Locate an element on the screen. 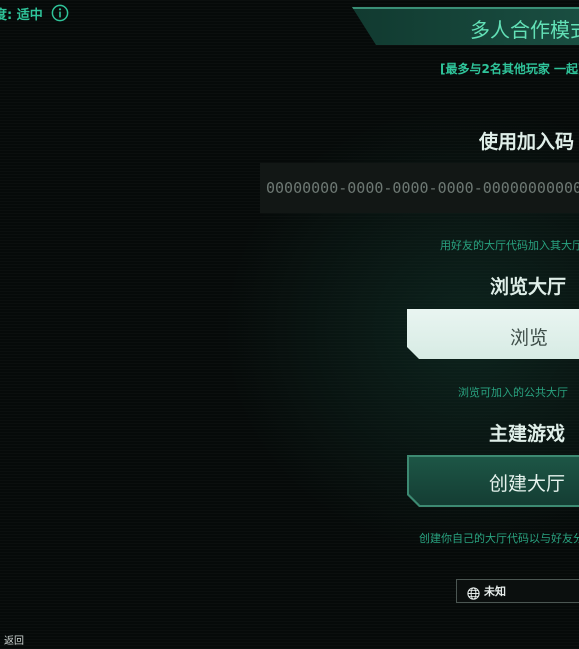  join-code-heading: 使用加入码 is located at coordinates (527, 142).